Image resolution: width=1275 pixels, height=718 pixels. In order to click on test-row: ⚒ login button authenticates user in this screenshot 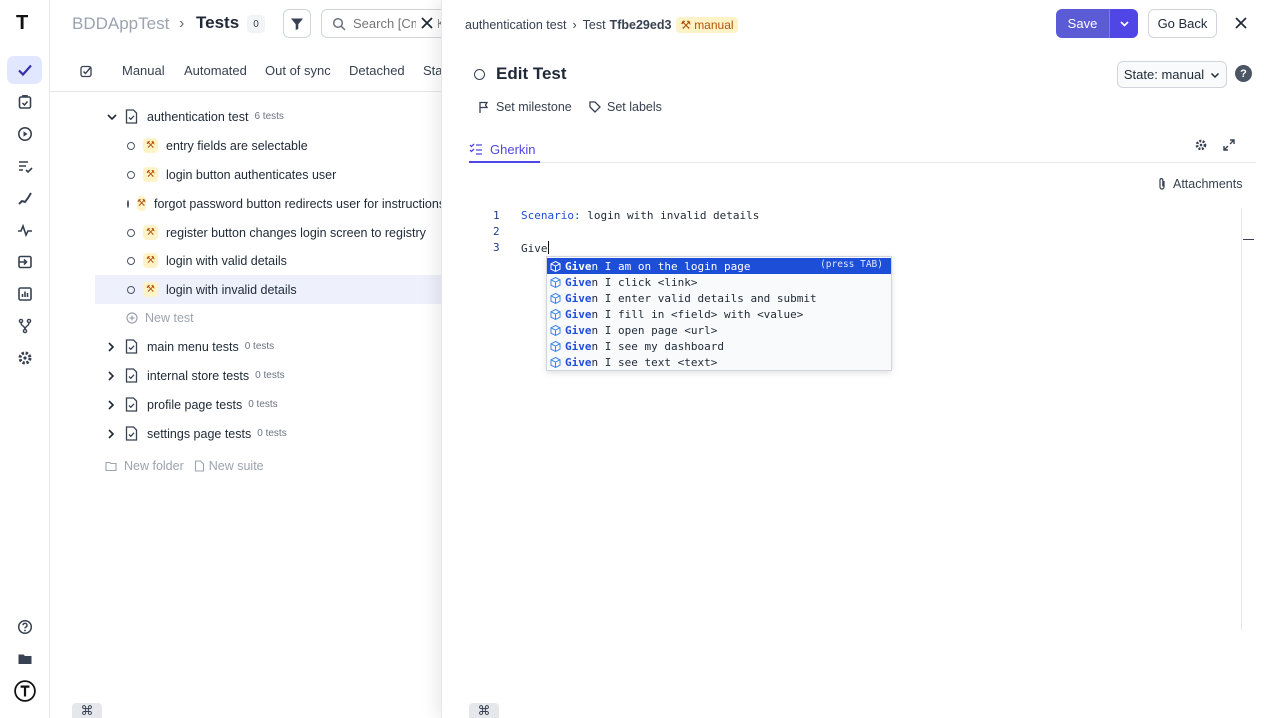, I will do `click(268, 174)`.